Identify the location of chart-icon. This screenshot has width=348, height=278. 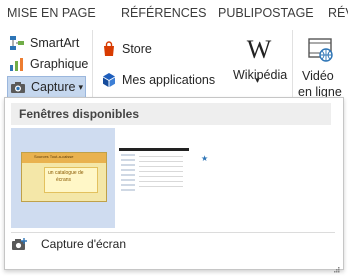
(17, 64).